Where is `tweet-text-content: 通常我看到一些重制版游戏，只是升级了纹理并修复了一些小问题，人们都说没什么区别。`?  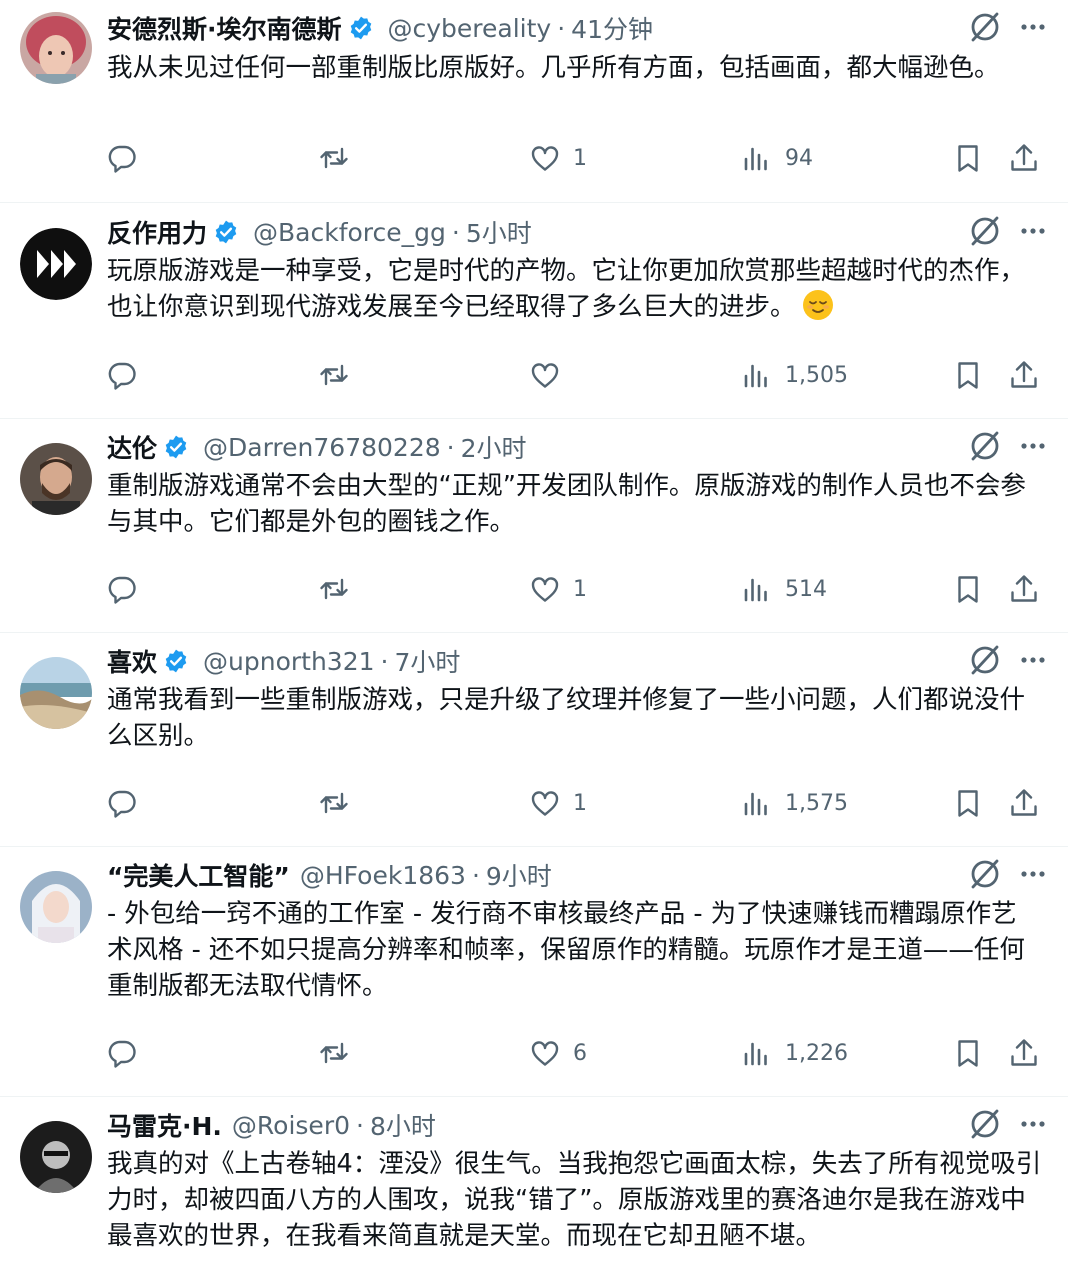
tweet-text-content: 通常我看到一些重制版游戏，只是升级了纹理并修复了一些小问题，人们都说没什么区别。 is located at coordinates (566, 718).